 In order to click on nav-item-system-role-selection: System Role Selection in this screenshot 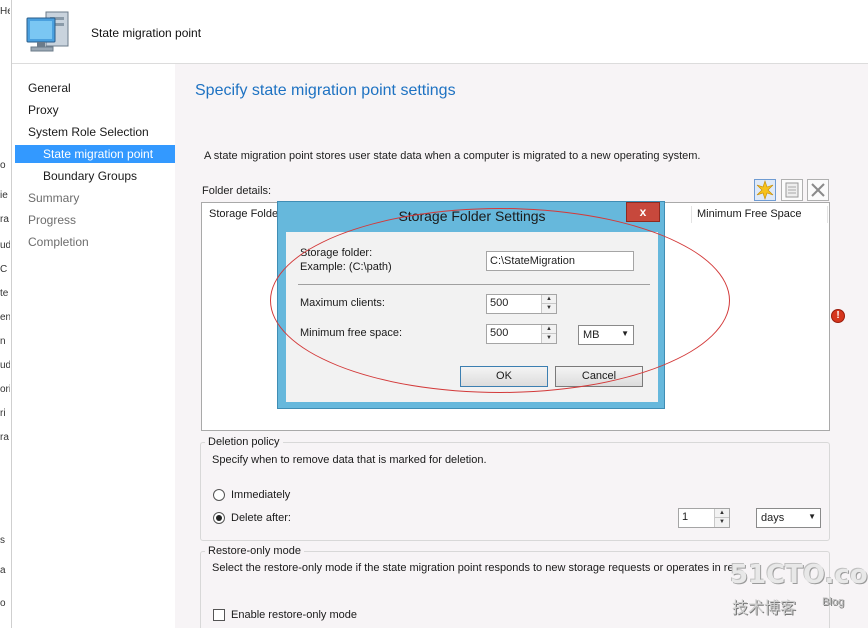, I will do `click(93, 132)`.